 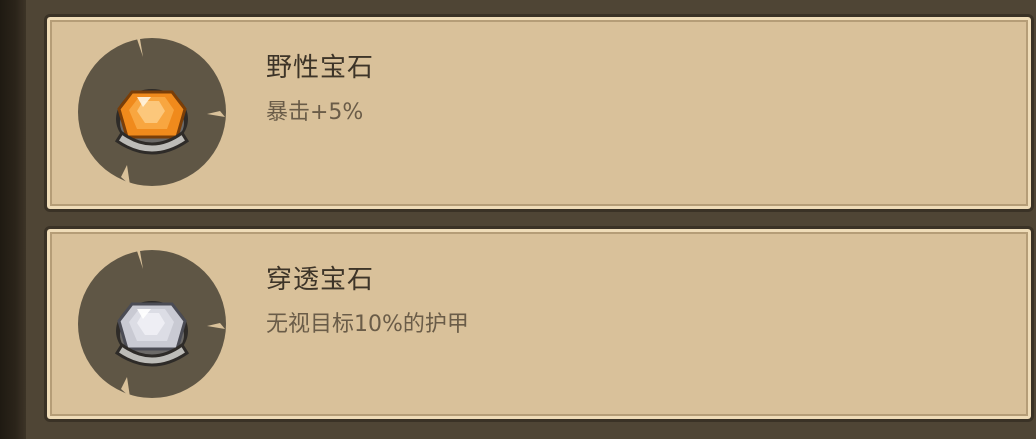 What do you see at coordinates (152, 334) in the screenshot?
I see `silver-gem-icon` at bounding box center [152, 334].